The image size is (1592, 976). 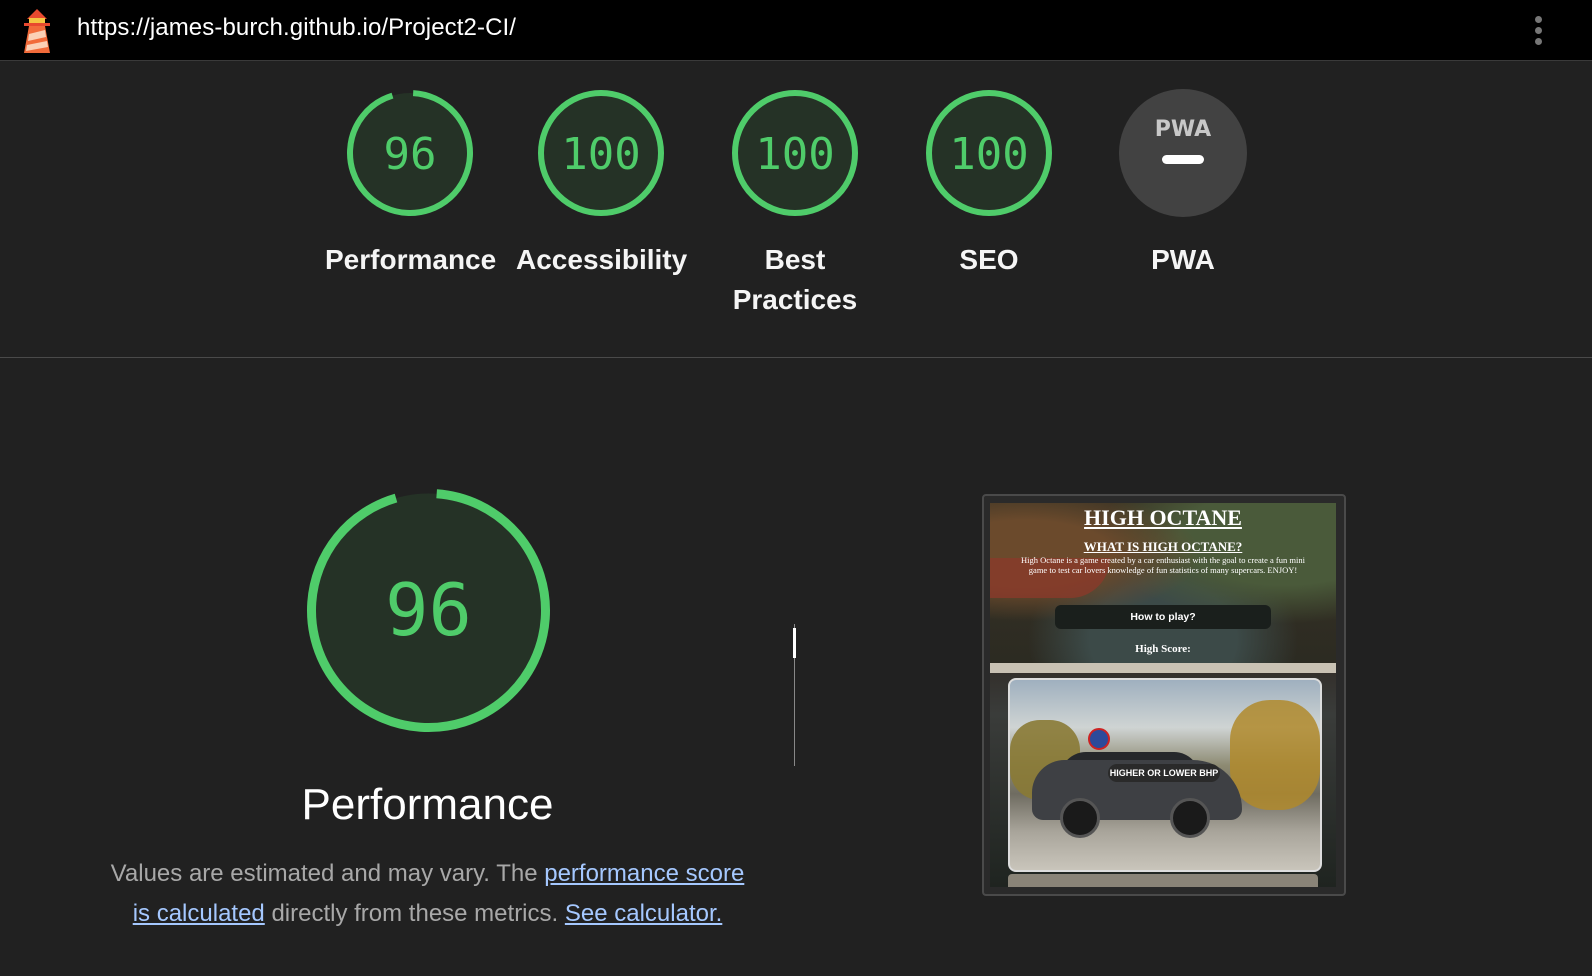 What do you see at coordinates (1163, 517) in the screenshot?
I see `screenshot-title: HIGH OCTANE` at bounding box center [1163, 517].